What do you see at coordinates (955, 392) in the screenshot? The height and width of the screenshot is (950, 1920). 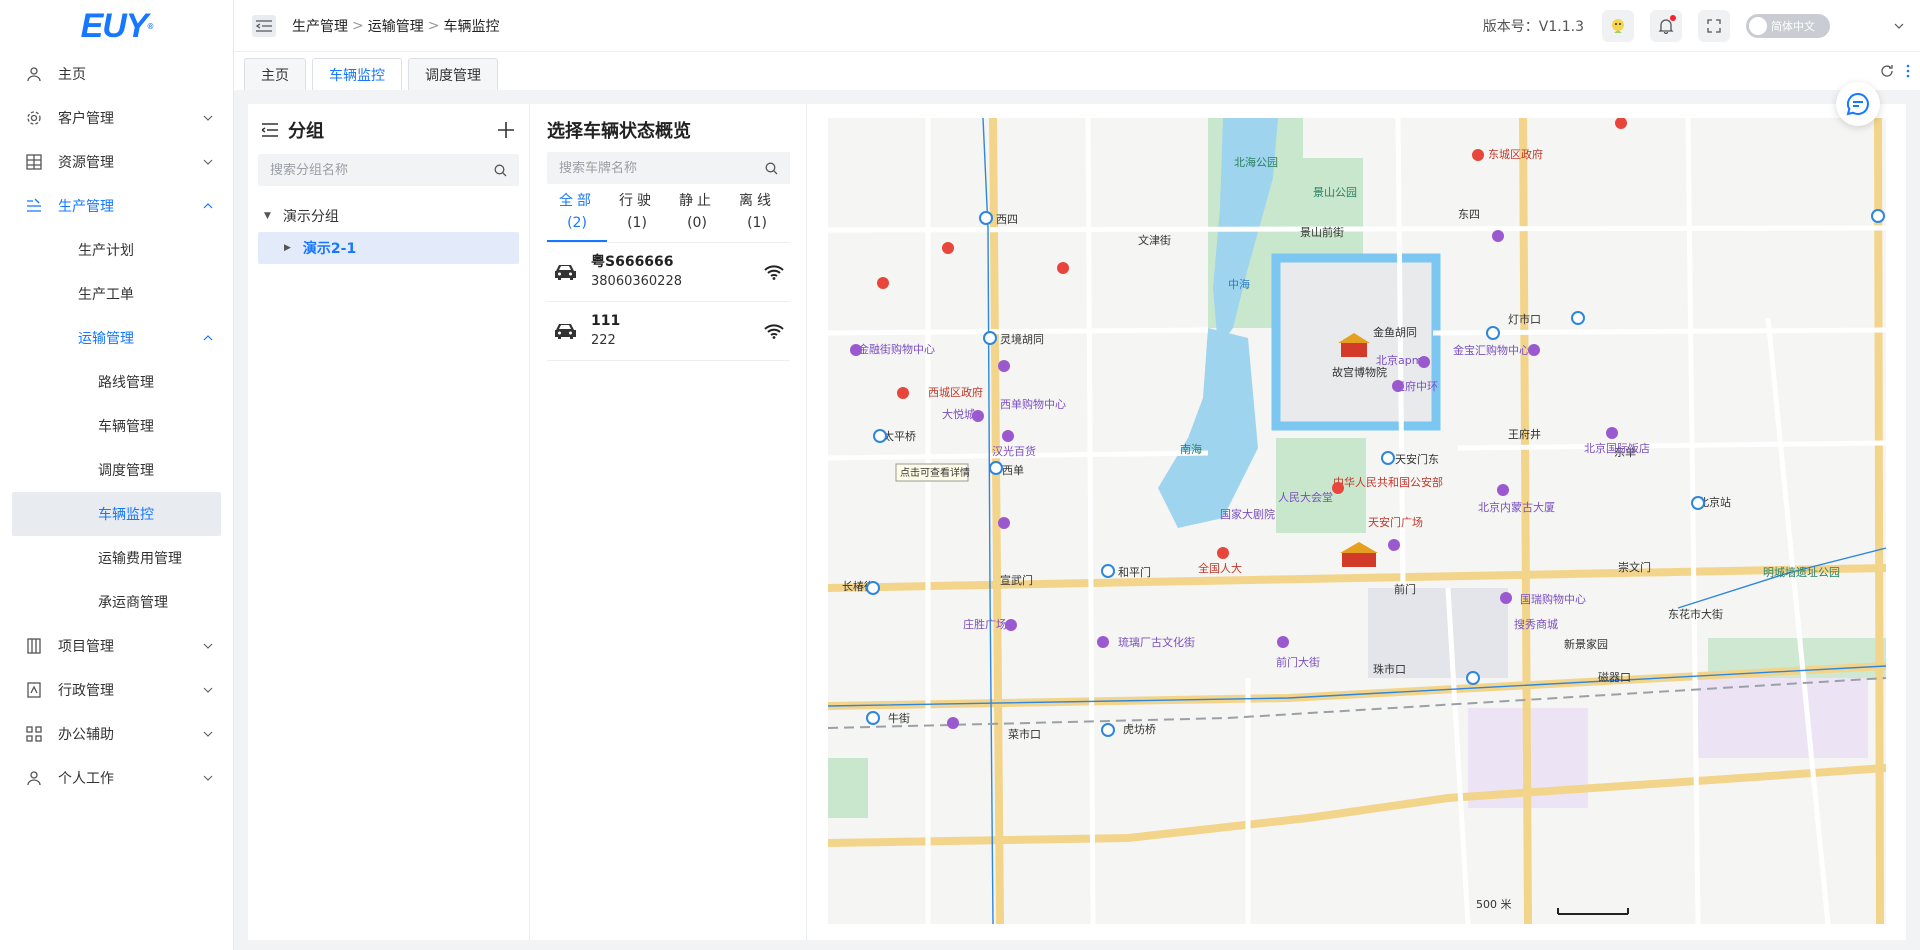 I see `map-label: 西城区政府` at bounding box center [955, 392].